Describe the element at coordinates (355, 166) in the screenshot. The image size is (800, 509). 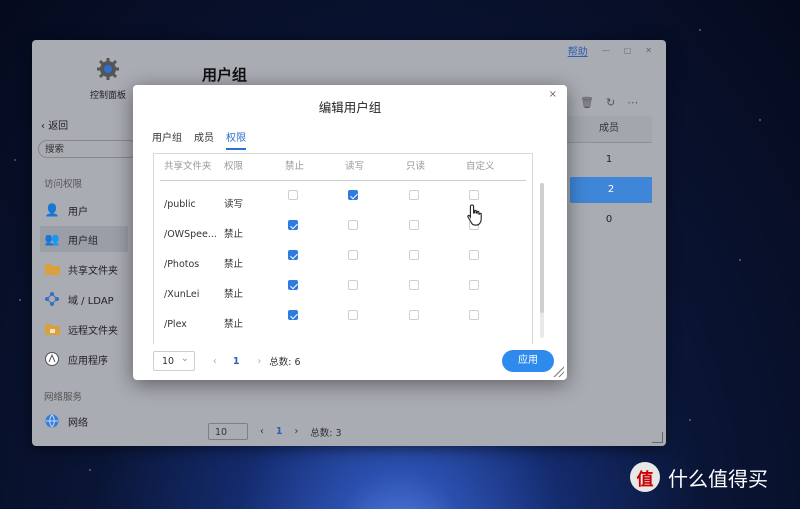
I see `column-header: 读写` at that location.